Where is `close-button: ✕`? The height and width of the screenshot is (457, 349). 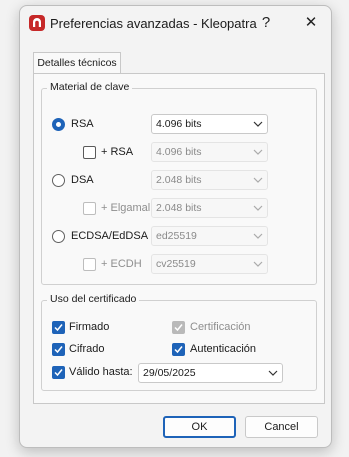 close-button: ✕ is located at coordinates (311, 23).